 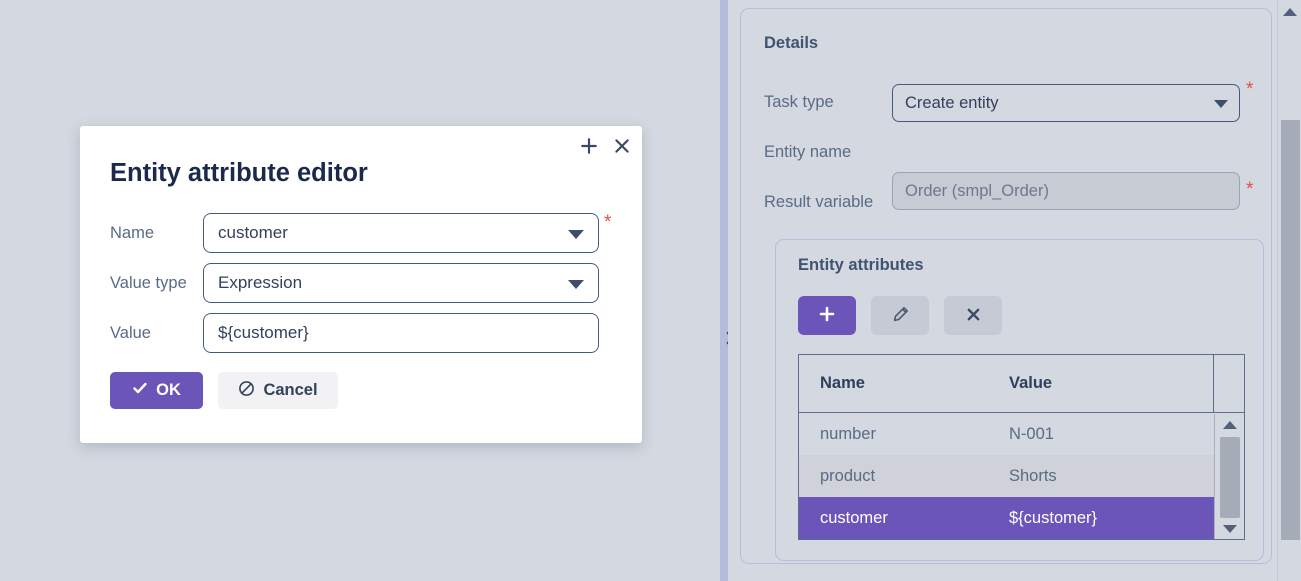 What do you see at coordinates (401, 233) in the screenshot?
I see `dialog-name-select: customer` at bounding box center [401, 233].